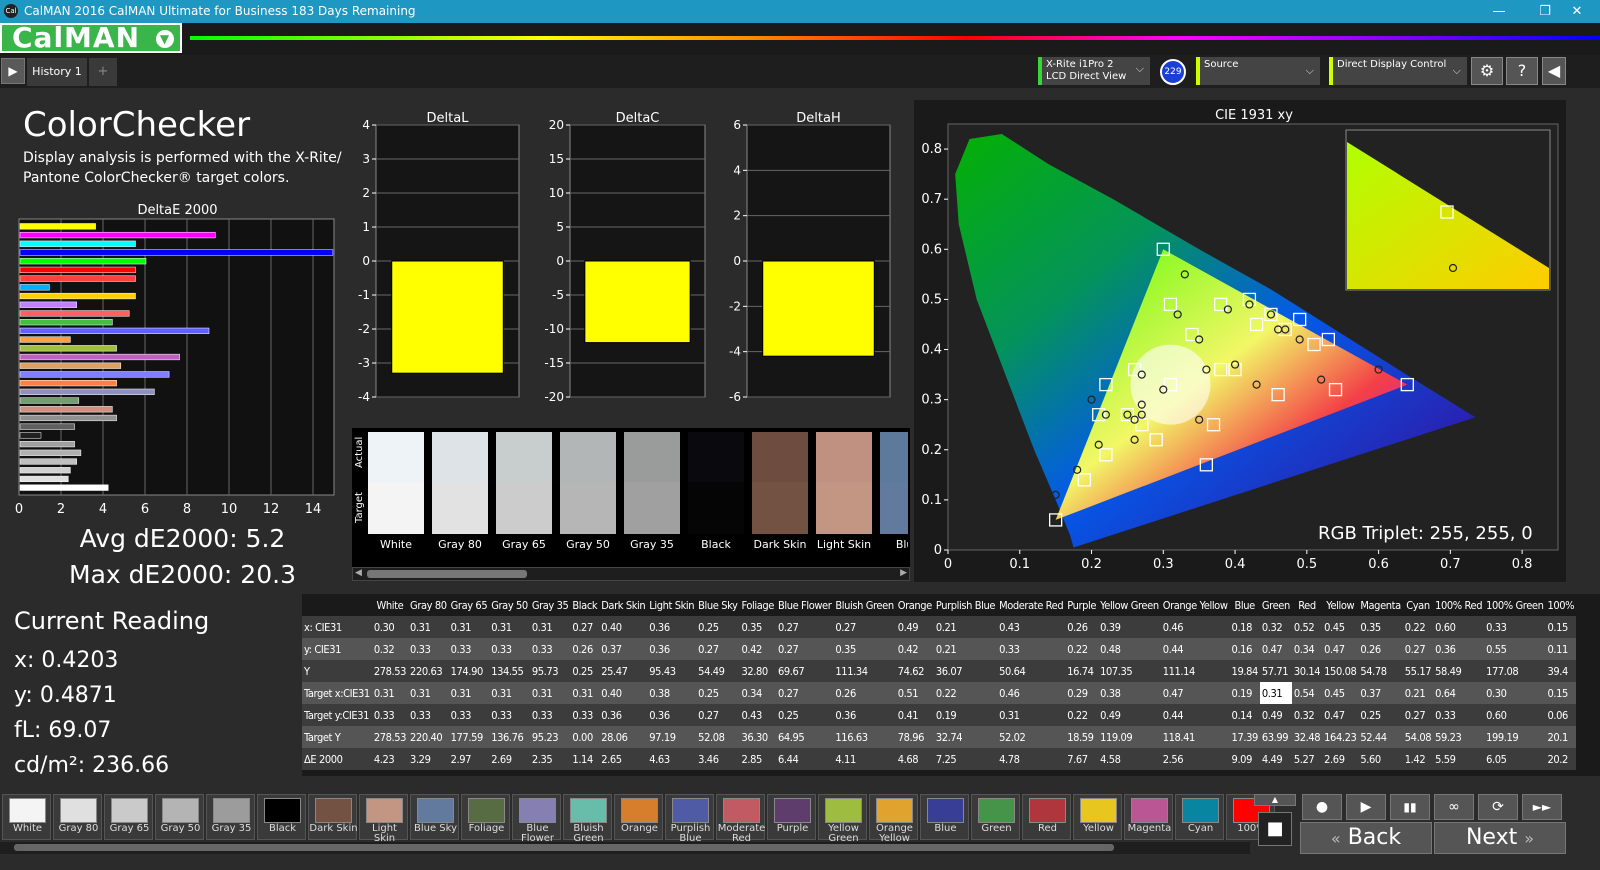  I want to click on table-cell: 4.49, so click(1275, 759).